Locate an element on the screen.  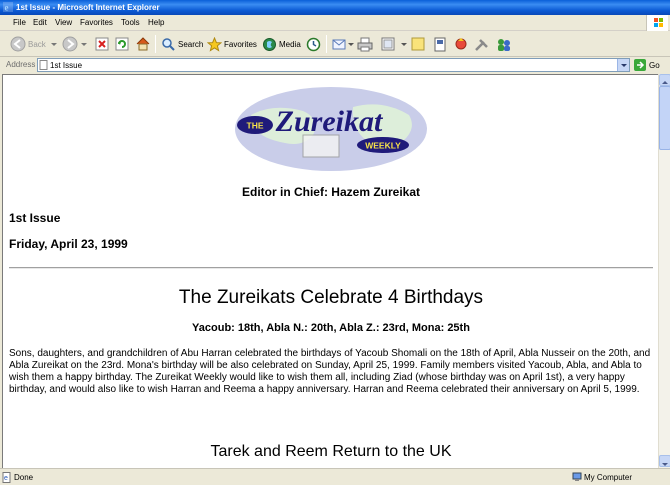
star-icon is located at coordinates (214, 44).